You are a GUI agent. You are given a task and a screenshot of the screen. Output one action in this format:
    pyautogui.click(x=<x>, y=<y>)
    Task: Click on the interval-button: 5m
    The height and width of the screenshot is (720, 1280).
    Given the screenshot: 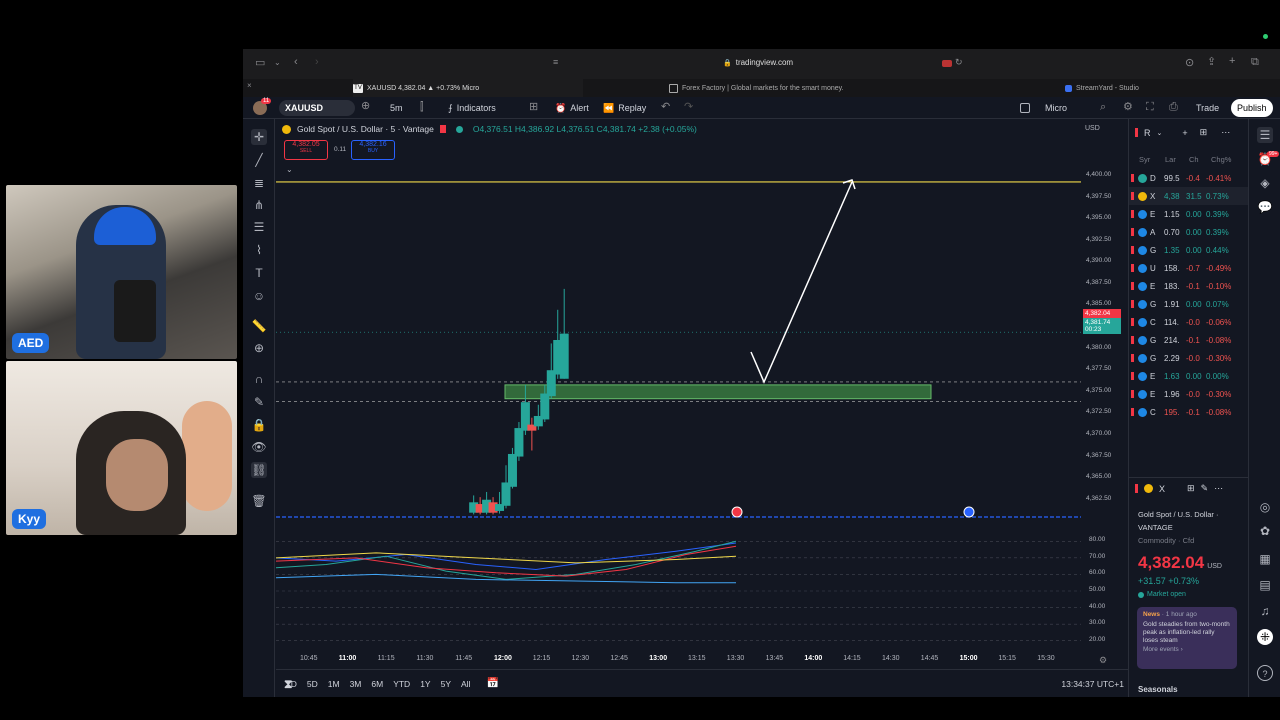 What is the action you would take?
    pyautogui.click(x=396, y=108)
    